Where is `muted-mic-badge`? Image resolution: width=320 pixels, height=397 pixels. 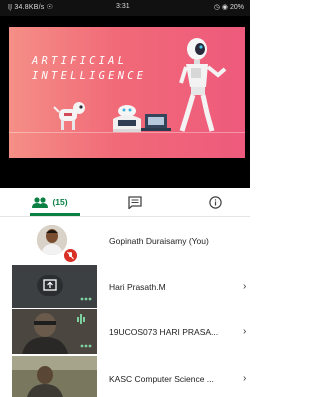 muted-mic-badge is located at coordinates (70, 255).